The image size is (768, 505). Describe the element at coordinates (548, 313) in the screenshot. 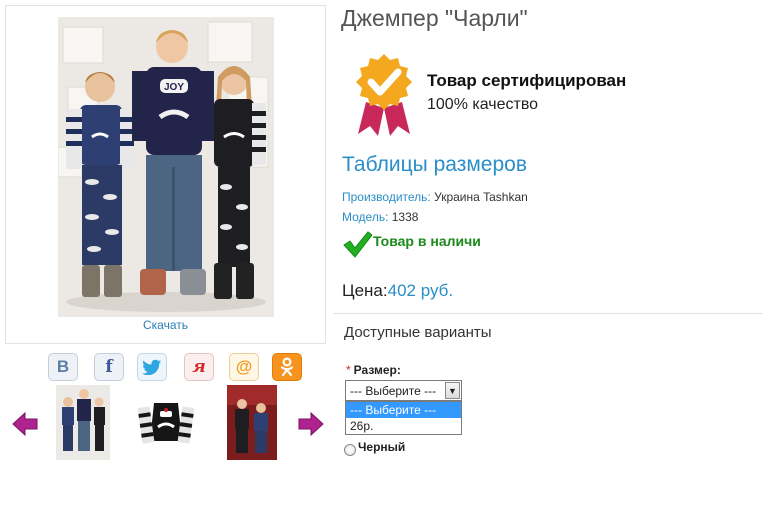

I see `divider` at that location.